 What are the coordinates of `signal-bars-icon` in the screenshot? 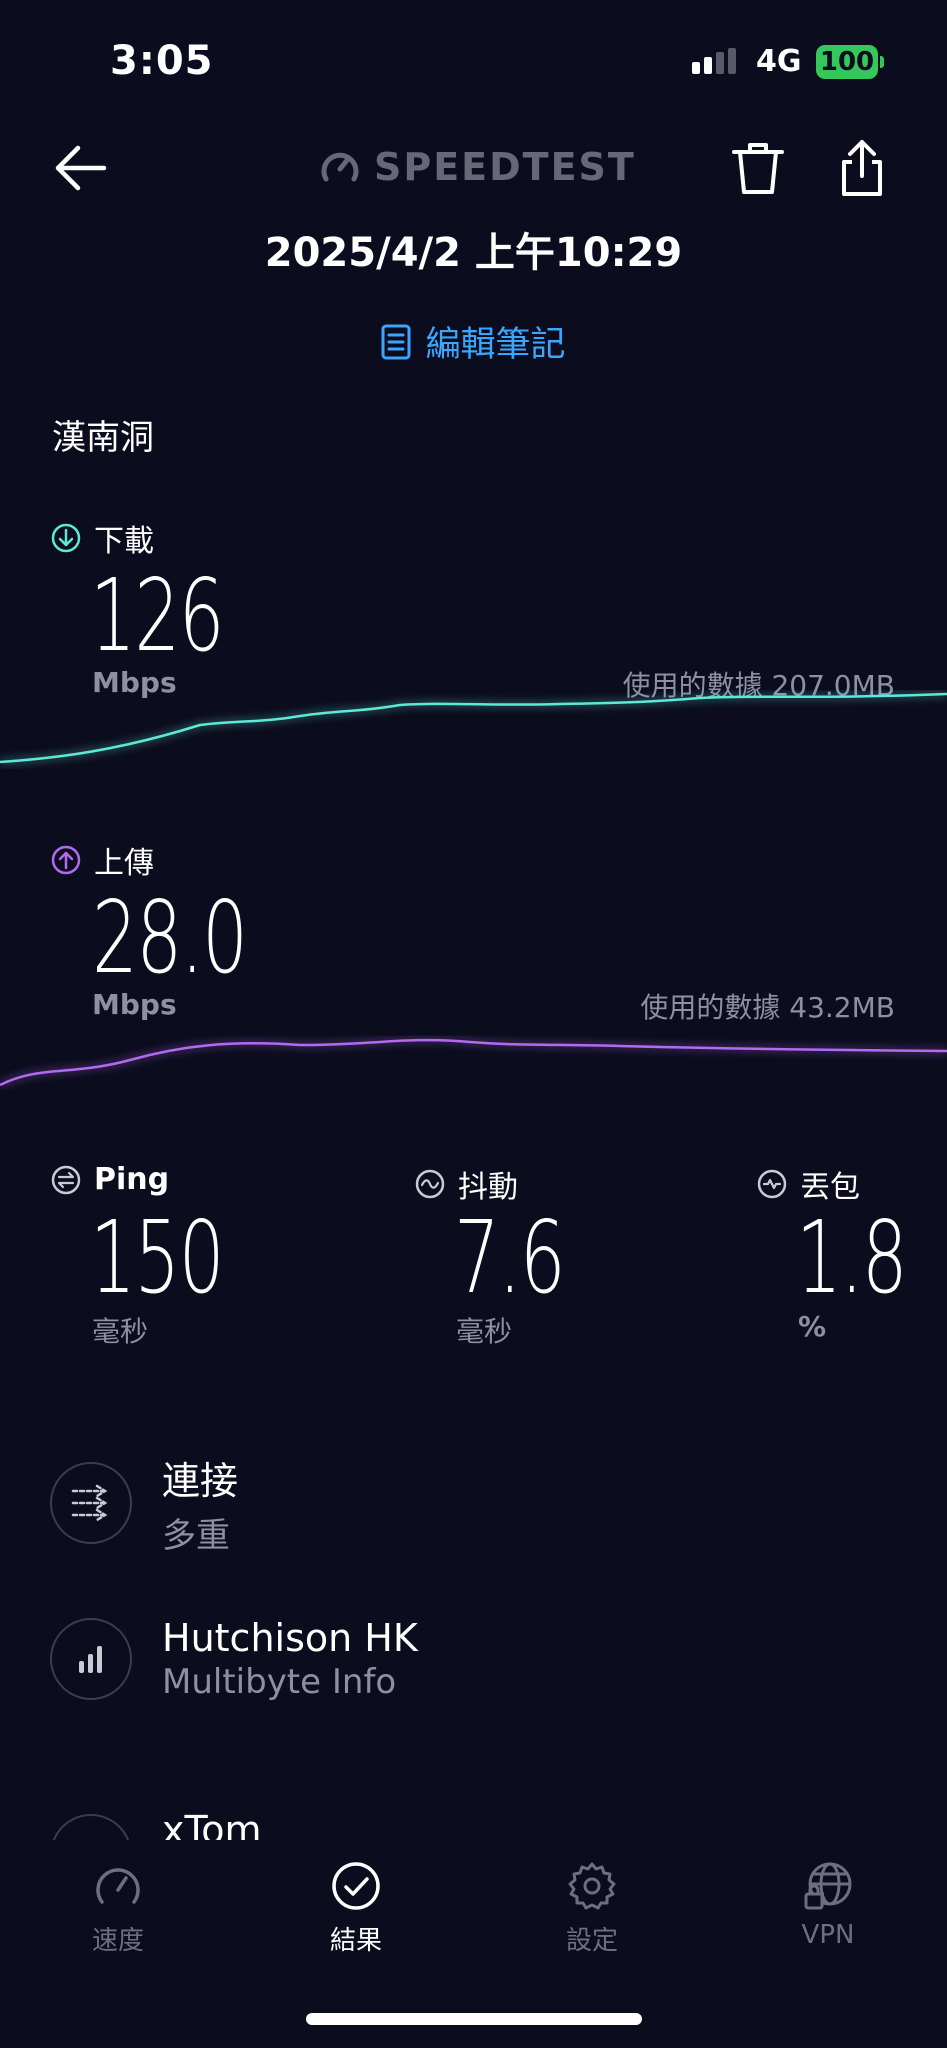 It's located at (90, 1659).